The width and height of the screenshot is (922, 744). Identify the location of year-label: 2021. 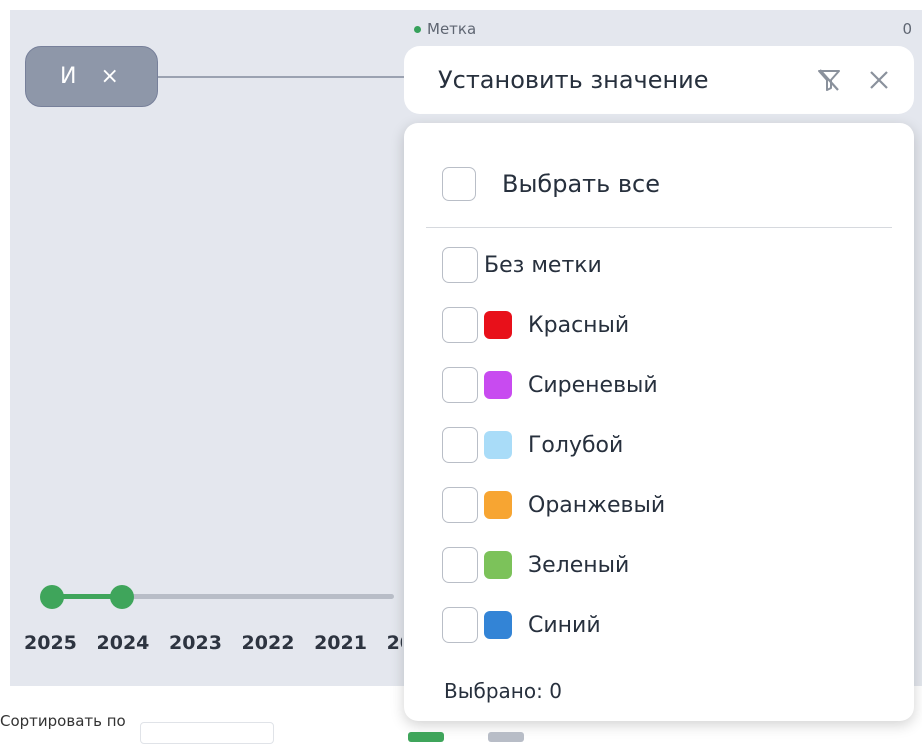
(340, 643).